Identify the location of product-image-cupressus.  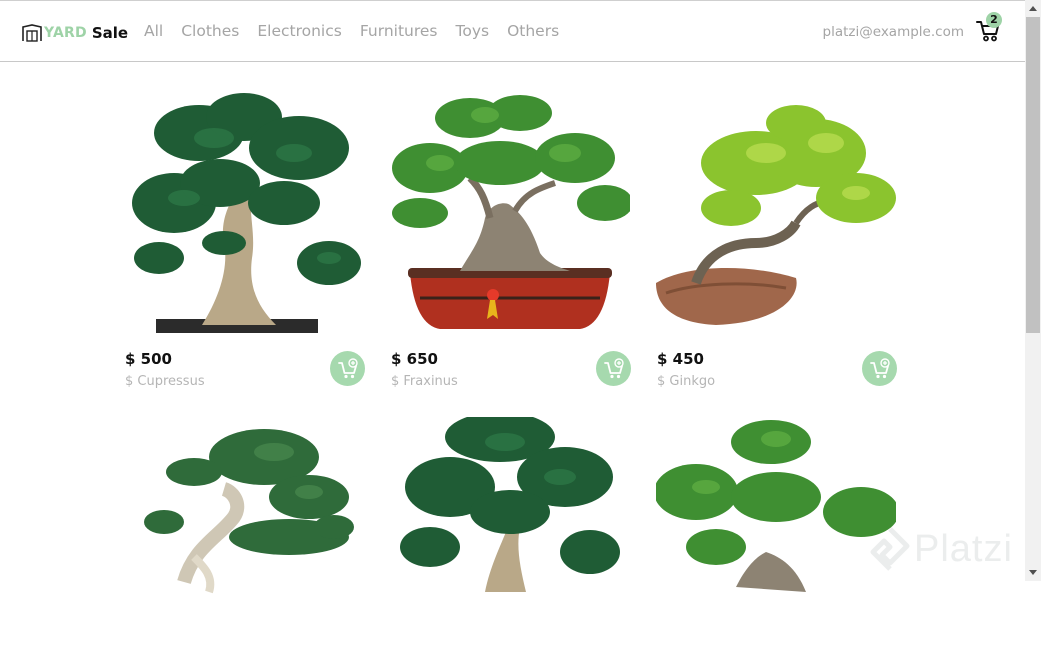
(244, 213).